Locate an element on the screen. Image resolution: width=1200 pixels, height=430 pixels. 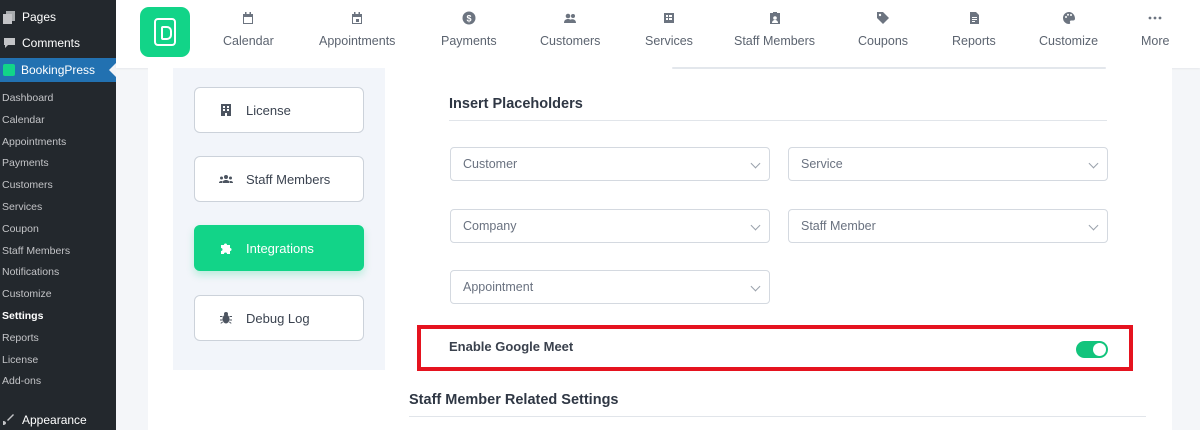
wp-menu-pages-label: Pages is located at coordinates (39, 17).